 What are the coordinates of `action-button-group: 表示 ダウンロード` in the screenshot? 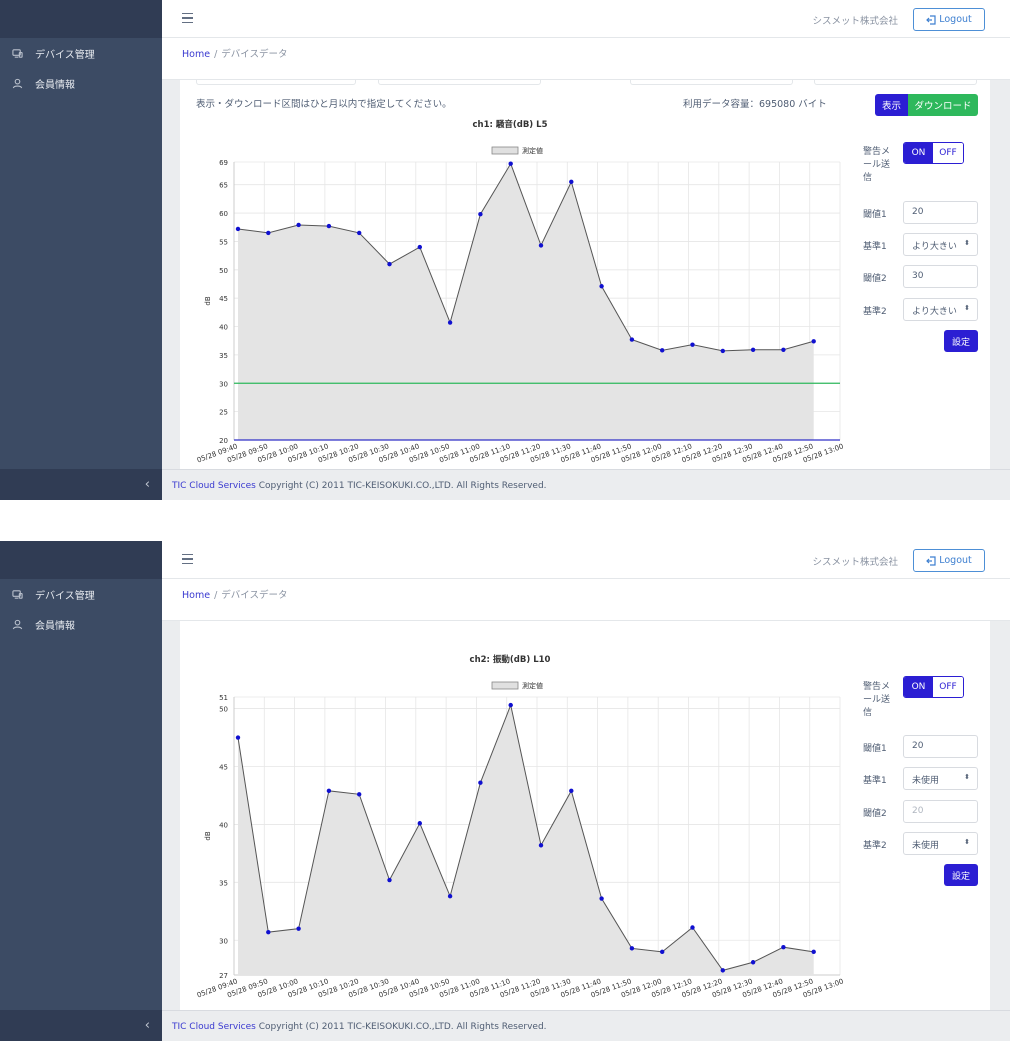 It's located at (926, 105).